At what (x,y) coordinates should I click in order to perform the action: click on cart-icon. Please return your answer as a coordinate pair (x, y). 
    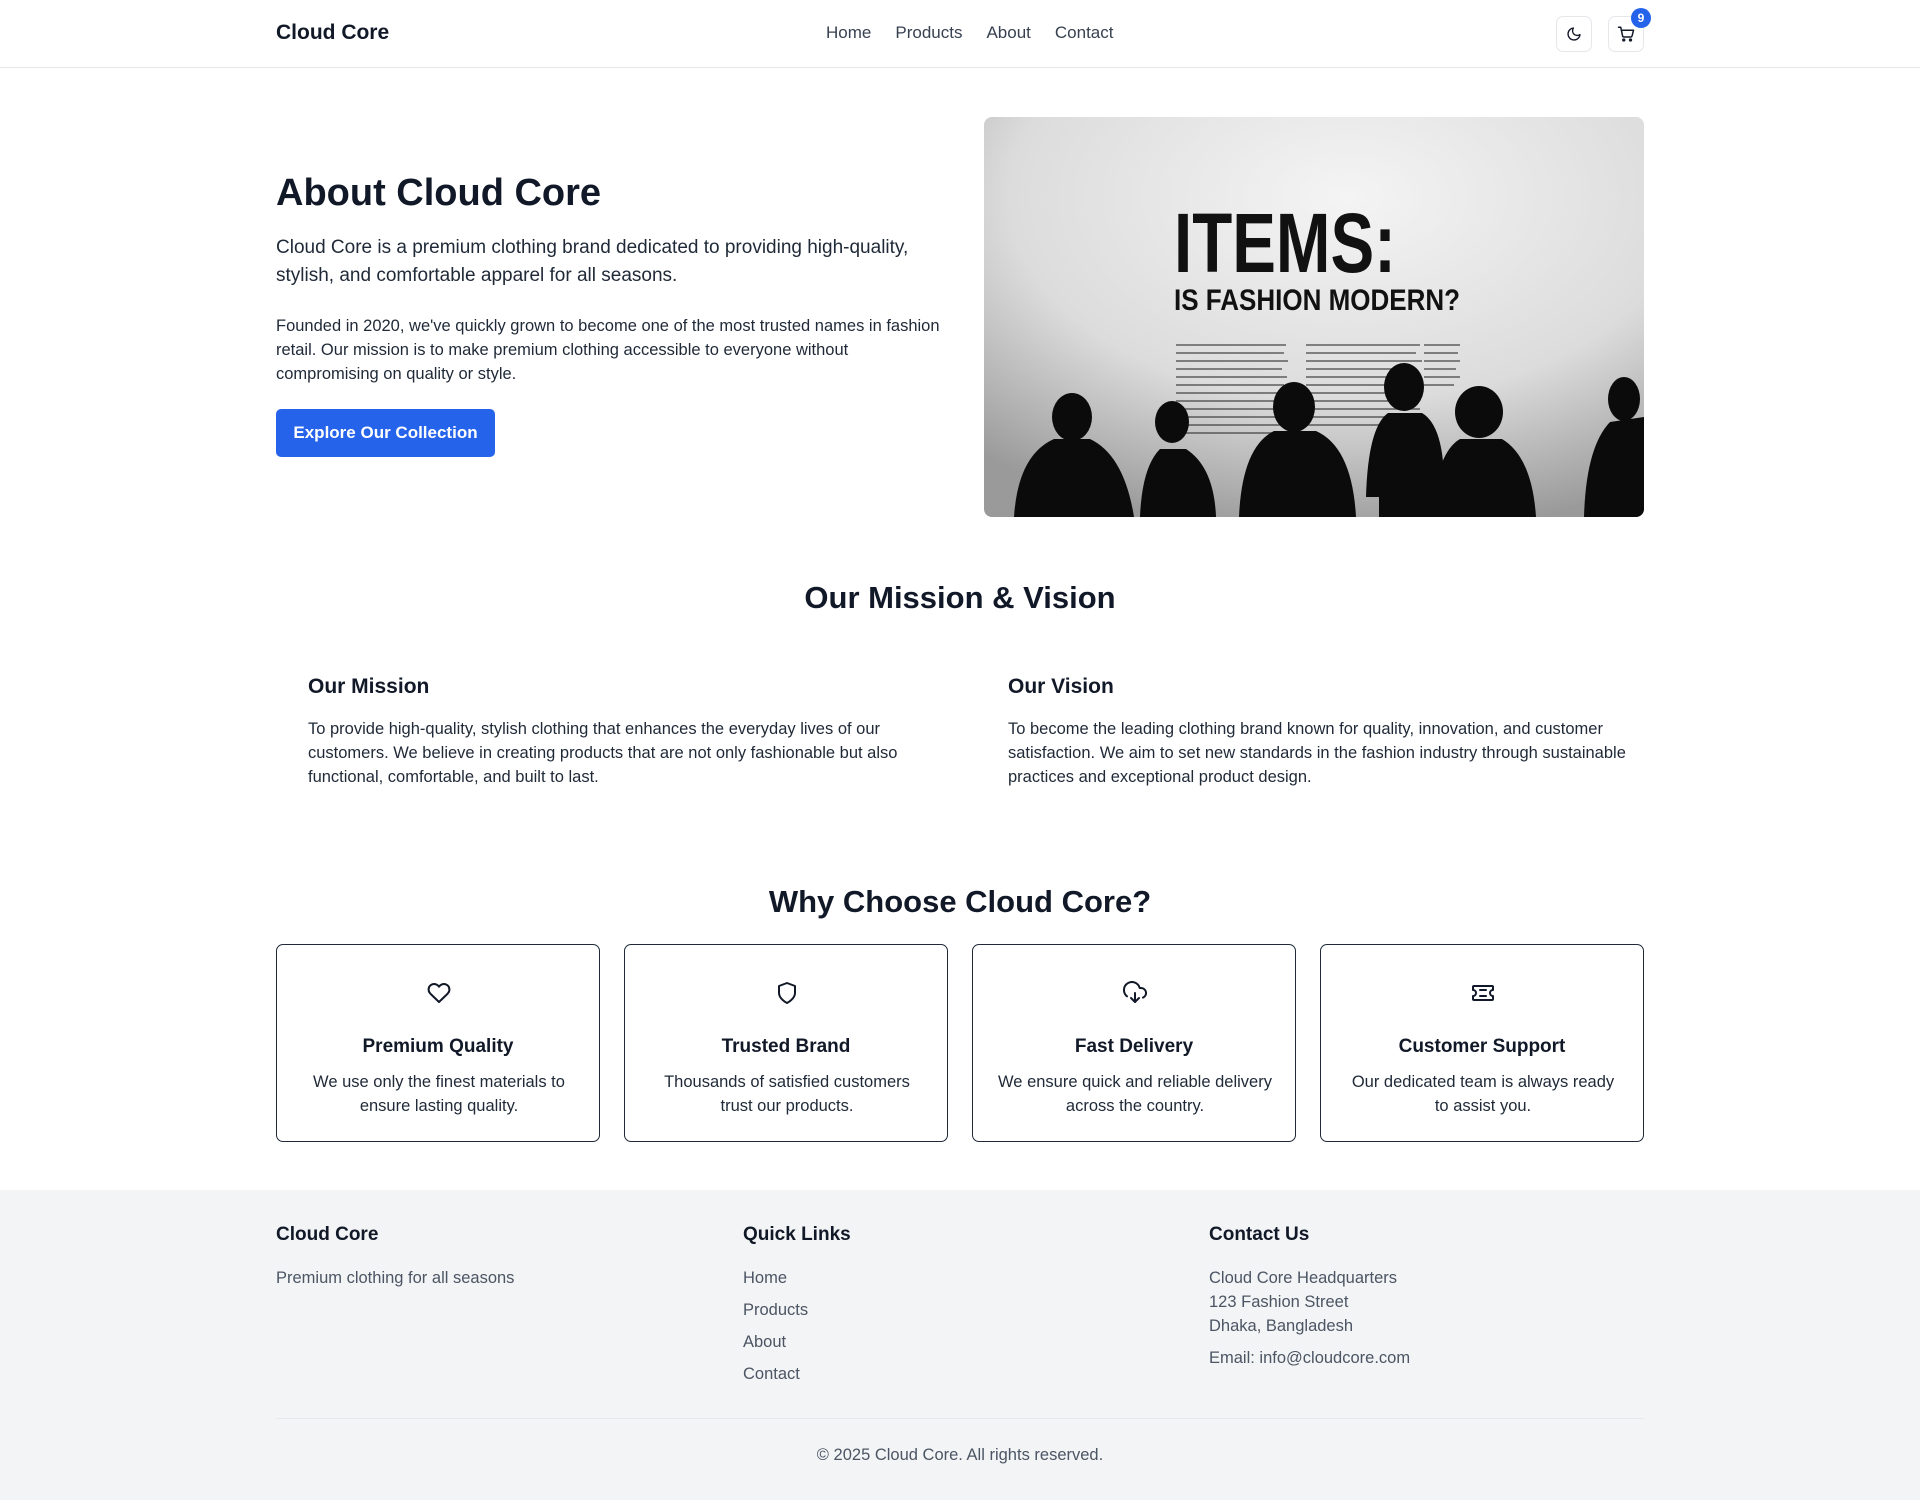
    Looking at the image, I should click on (1626, 34).